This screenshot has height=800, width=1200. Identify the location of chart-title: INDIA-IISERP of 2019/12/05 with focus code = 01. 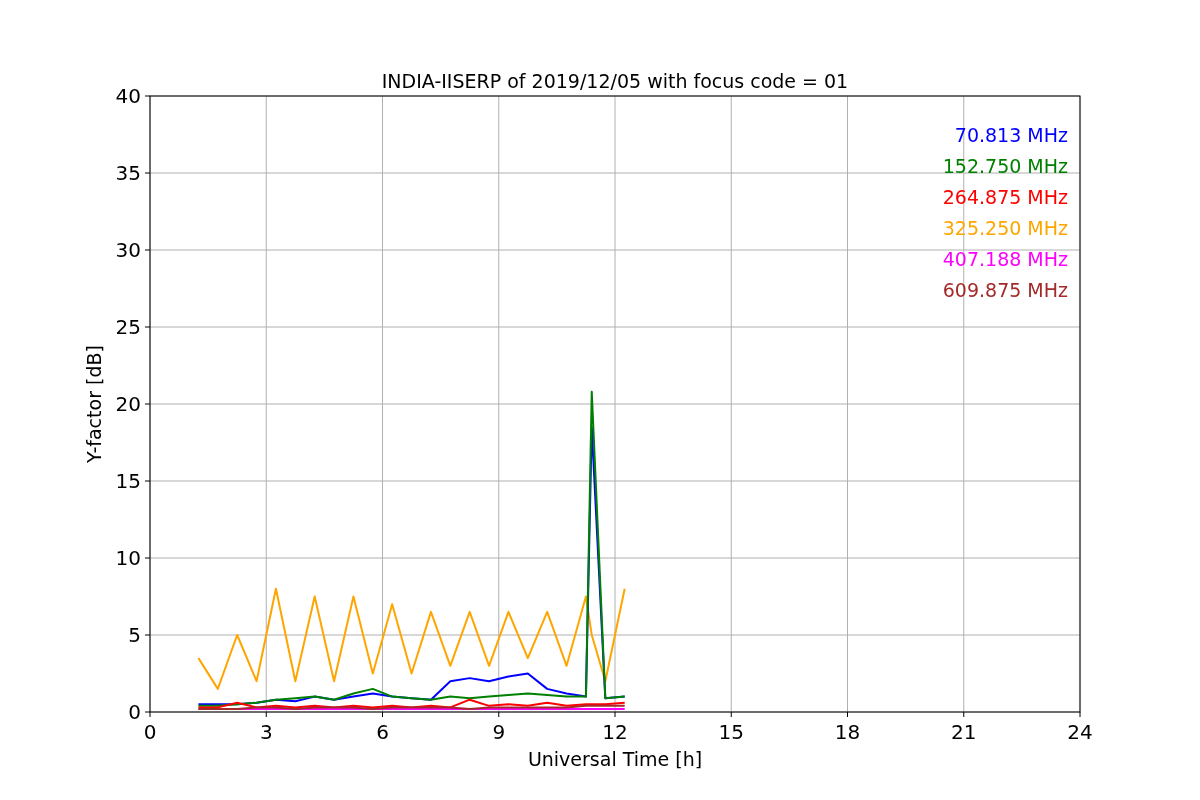
(615, 81).